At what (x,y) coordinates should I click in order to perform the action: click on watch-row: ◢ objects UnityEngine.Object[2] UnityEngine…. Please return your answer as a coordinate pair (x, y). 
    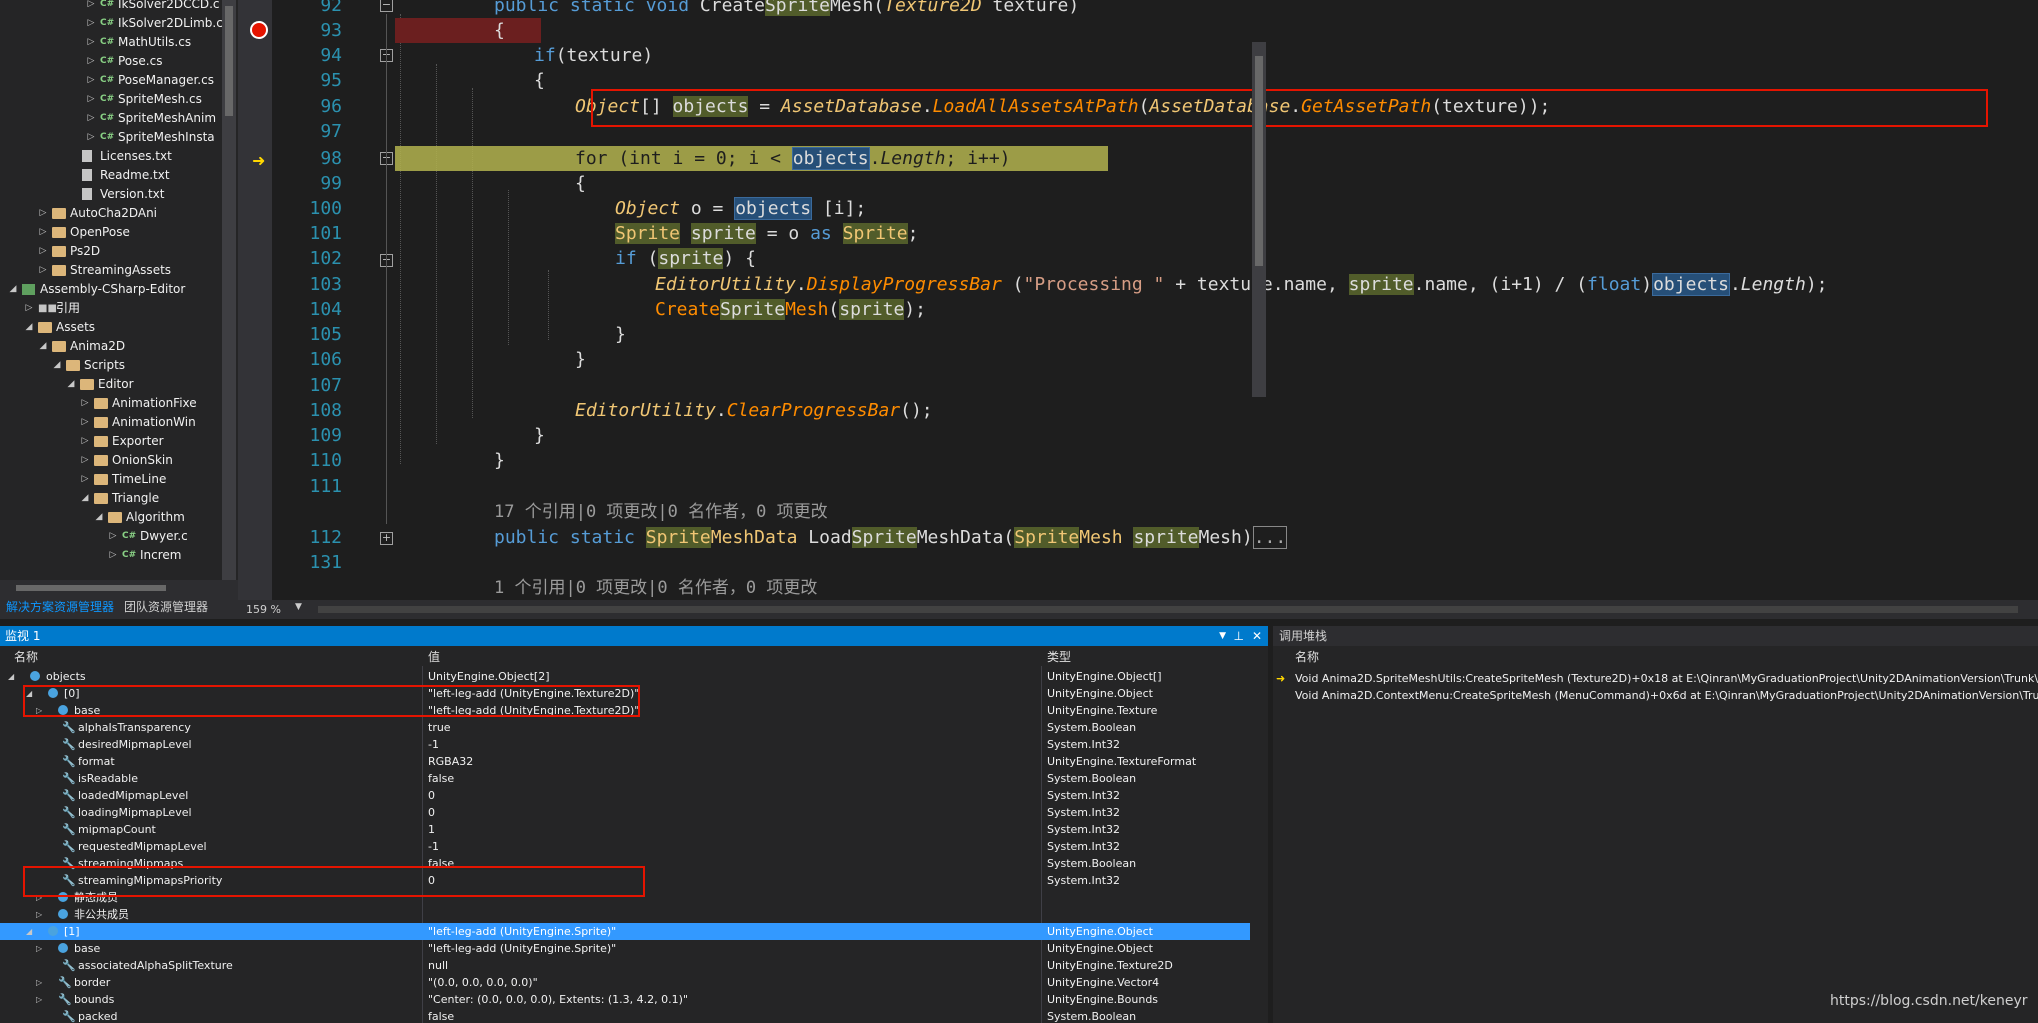
    Looking at the image, I should click on (625, 676).